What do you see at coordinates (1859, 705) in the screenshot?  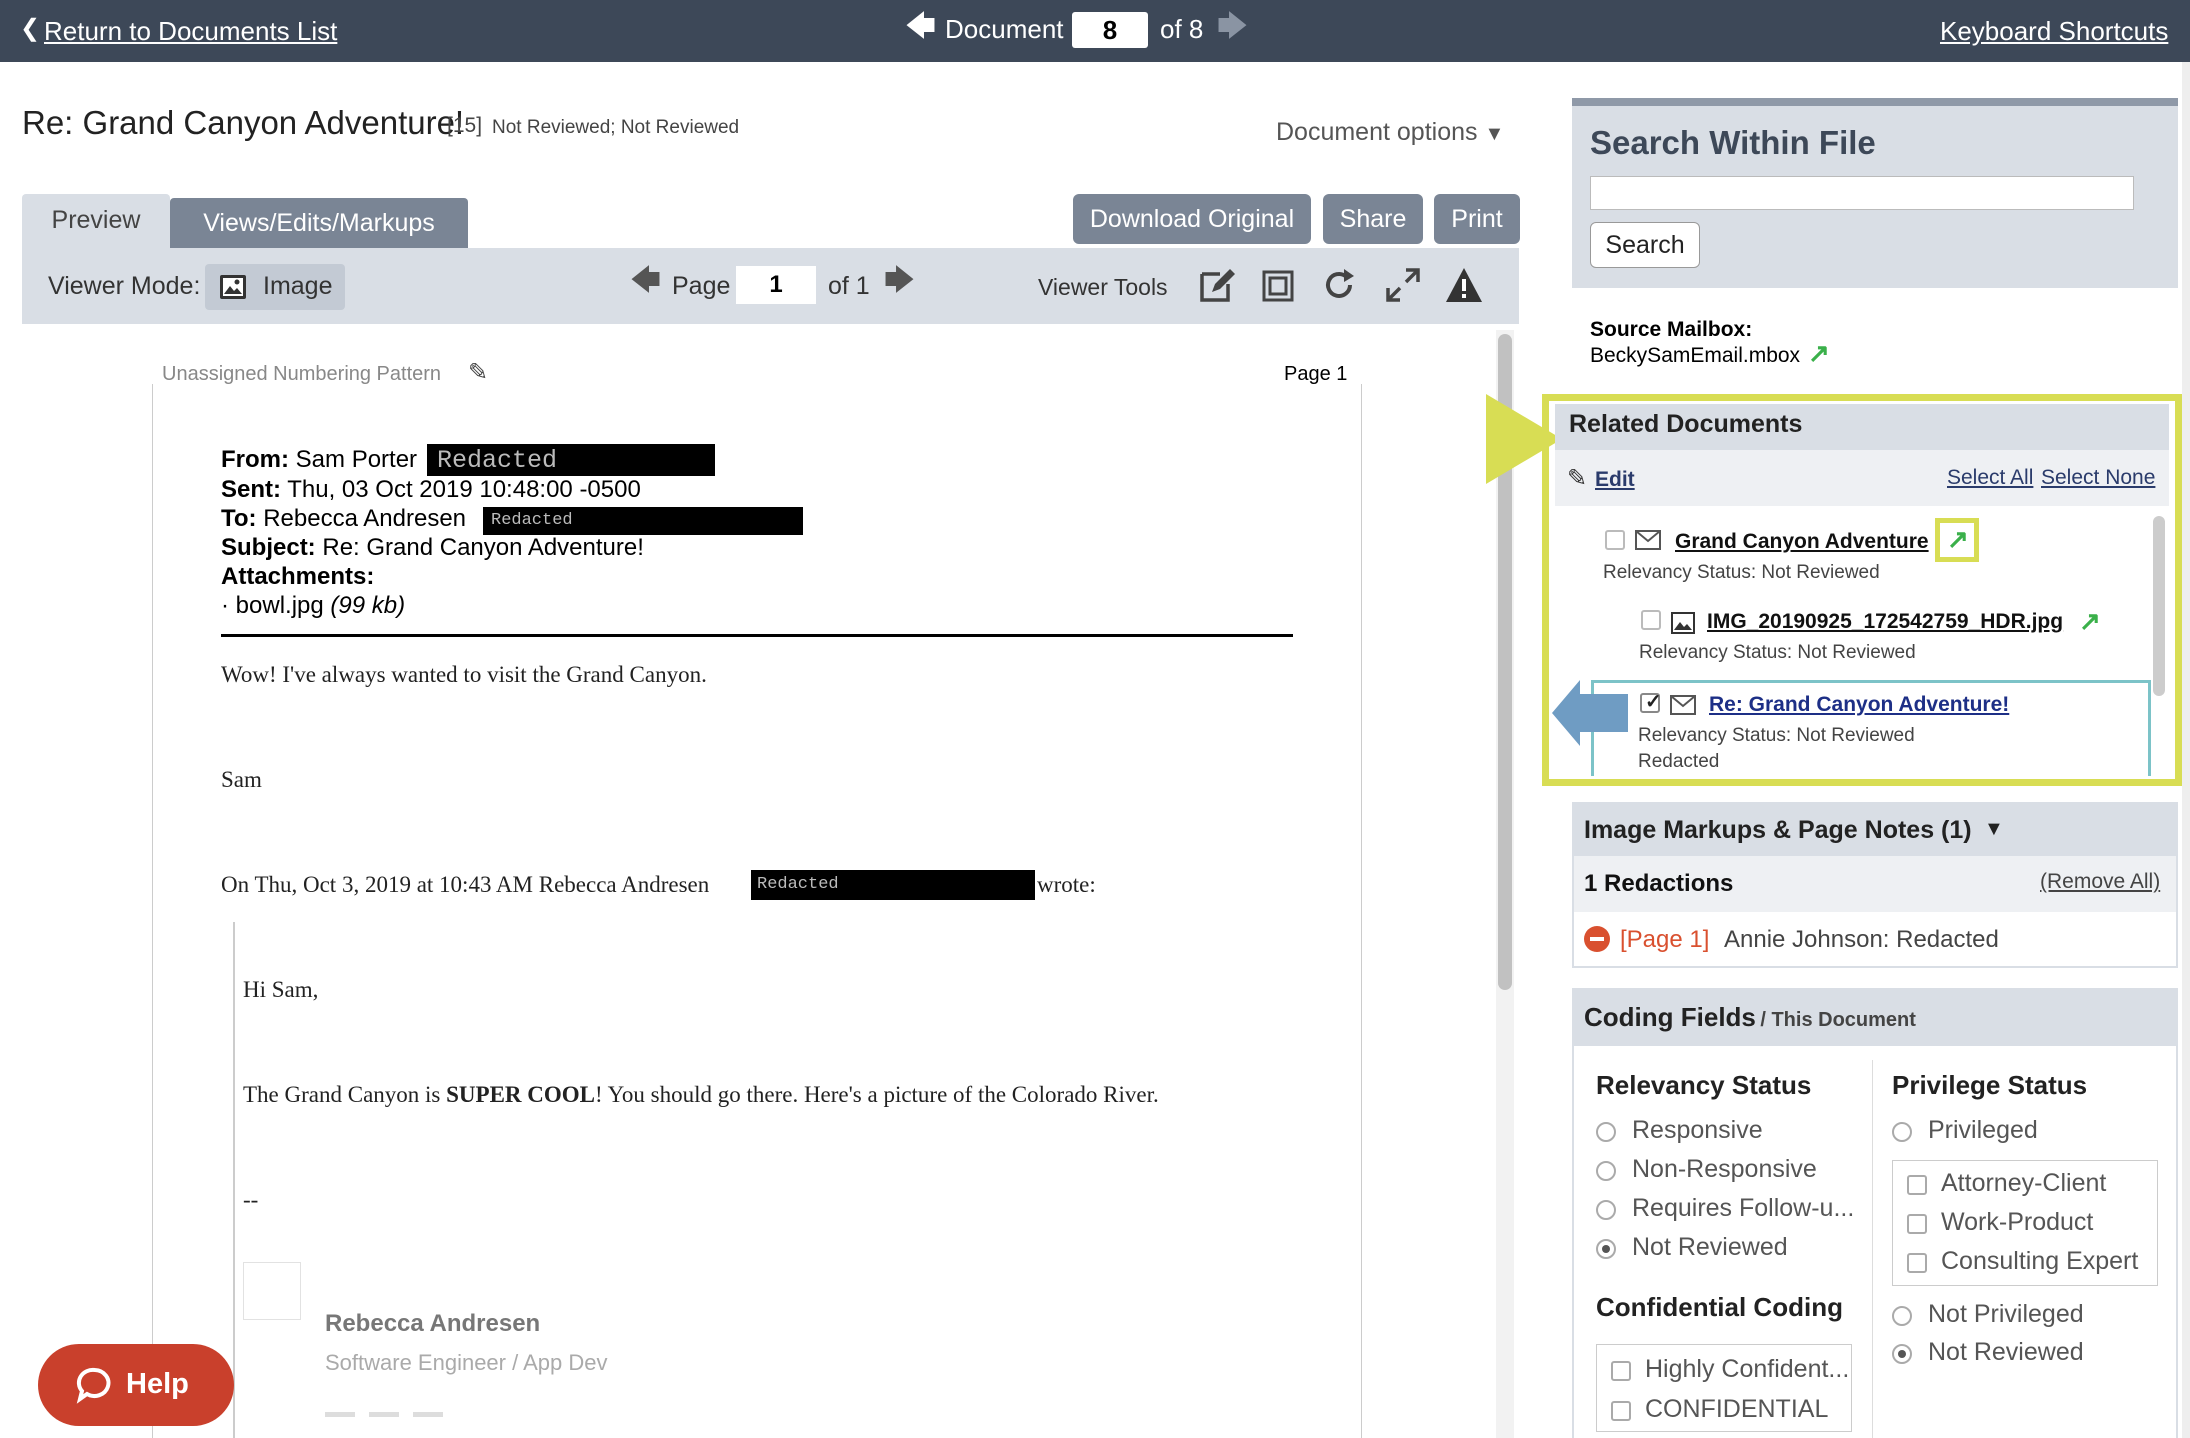 I see `related-doc-link: Re: Grand Canyon Adventure!` at bounding box center [1859, 705].